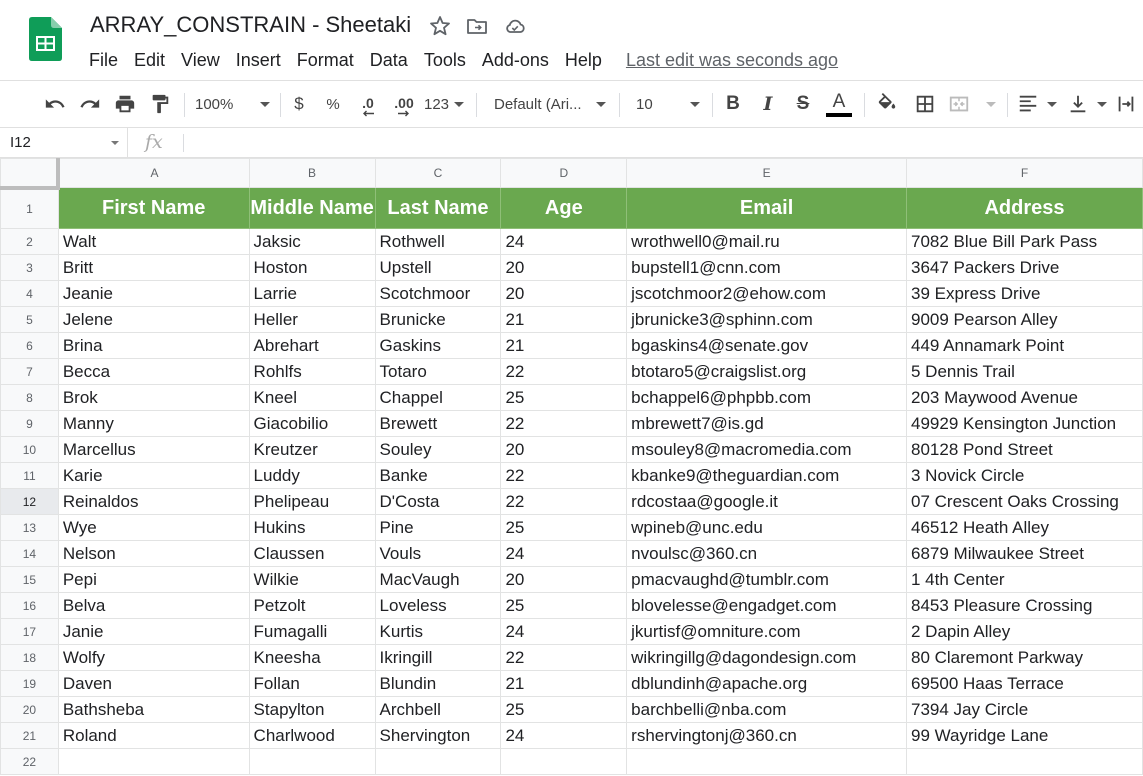 The image size is (1143, 776). I want to click on paint-format-button, so click(160, 104).